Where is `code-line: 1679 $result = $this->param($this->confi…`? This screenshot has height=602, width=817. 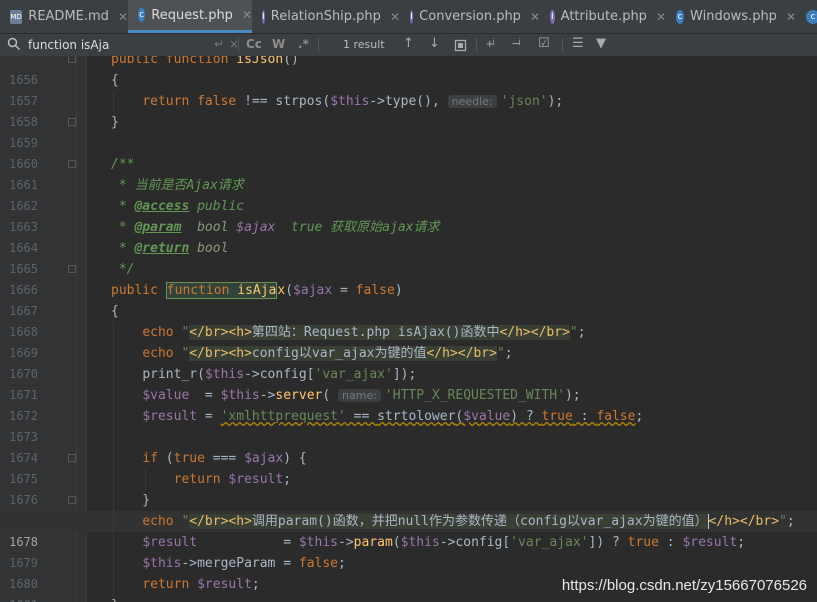 code-line: 1679 $result = $this->param($this->confi… is located at coordinates (408, 551).